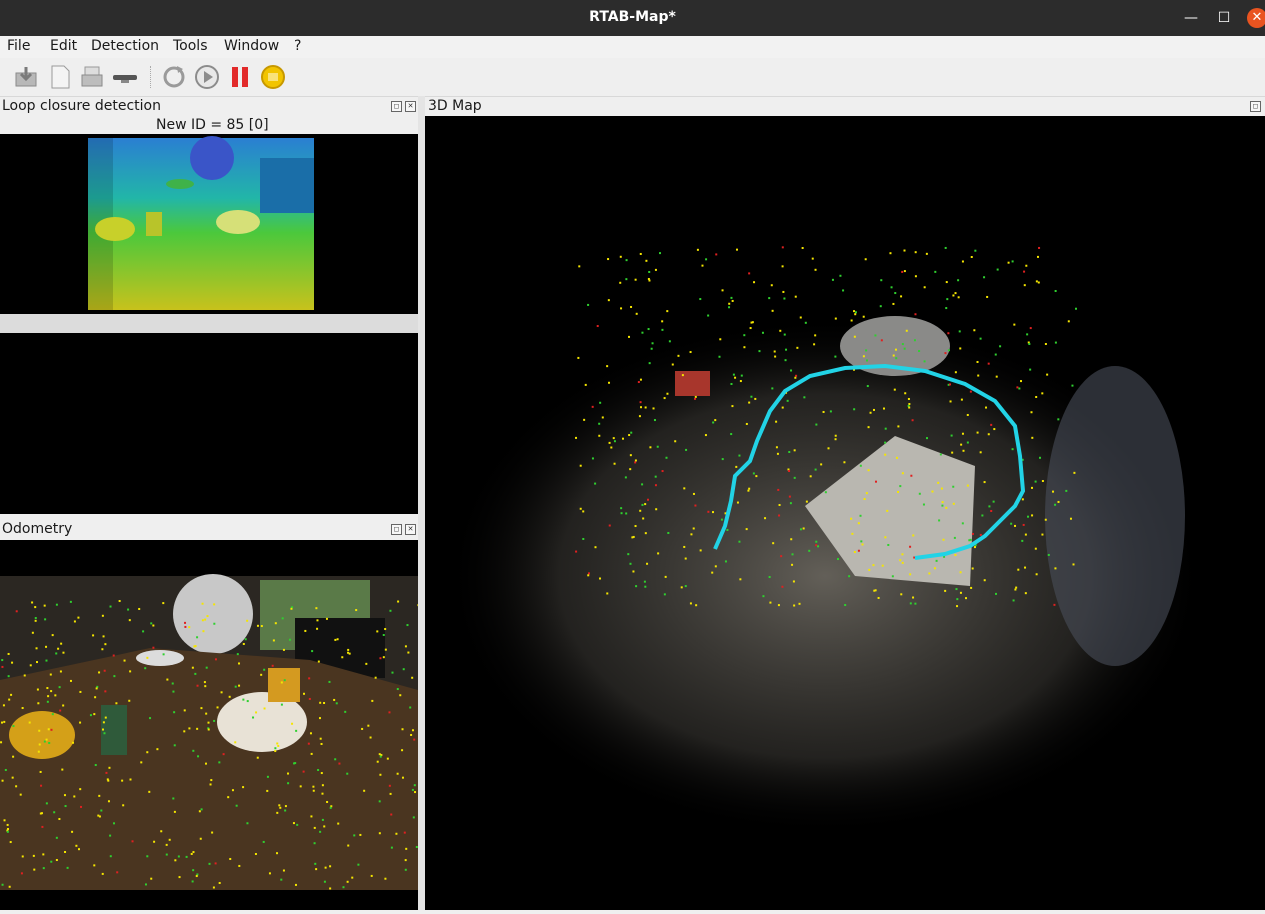 The width and height of the screenshot is (1265, 914). I want to click on menu-edit: Edit, so click(63, 46).